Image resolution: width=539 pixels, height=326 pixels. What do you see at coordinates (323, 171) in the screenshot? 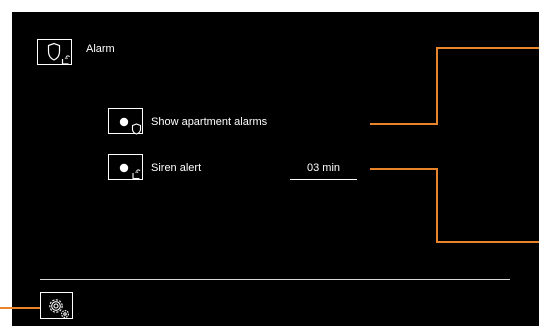
I see `siren-alert-duration-field: 03 min` at bounding box center [323, 171].